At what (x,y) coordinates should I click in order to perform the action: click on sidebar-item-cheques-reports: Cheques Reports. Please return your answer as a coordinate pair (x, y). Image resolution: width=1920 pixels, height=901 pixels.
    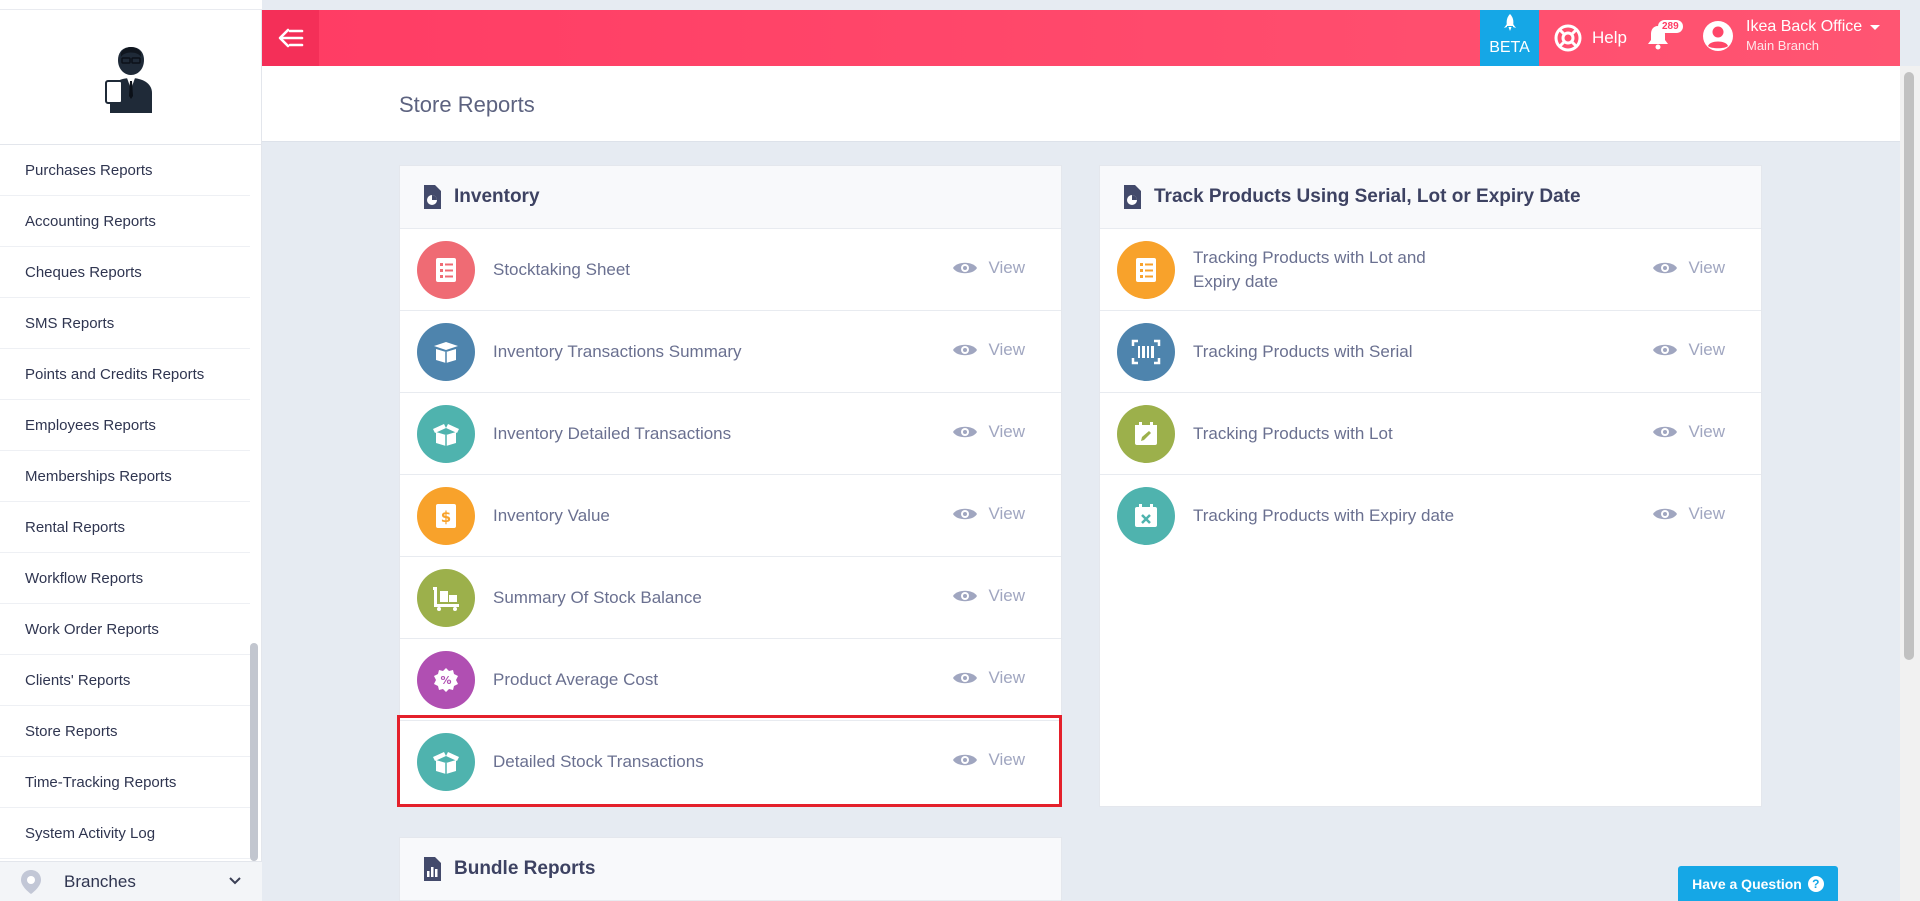
    Looking at the image, I should click on (125, 272).